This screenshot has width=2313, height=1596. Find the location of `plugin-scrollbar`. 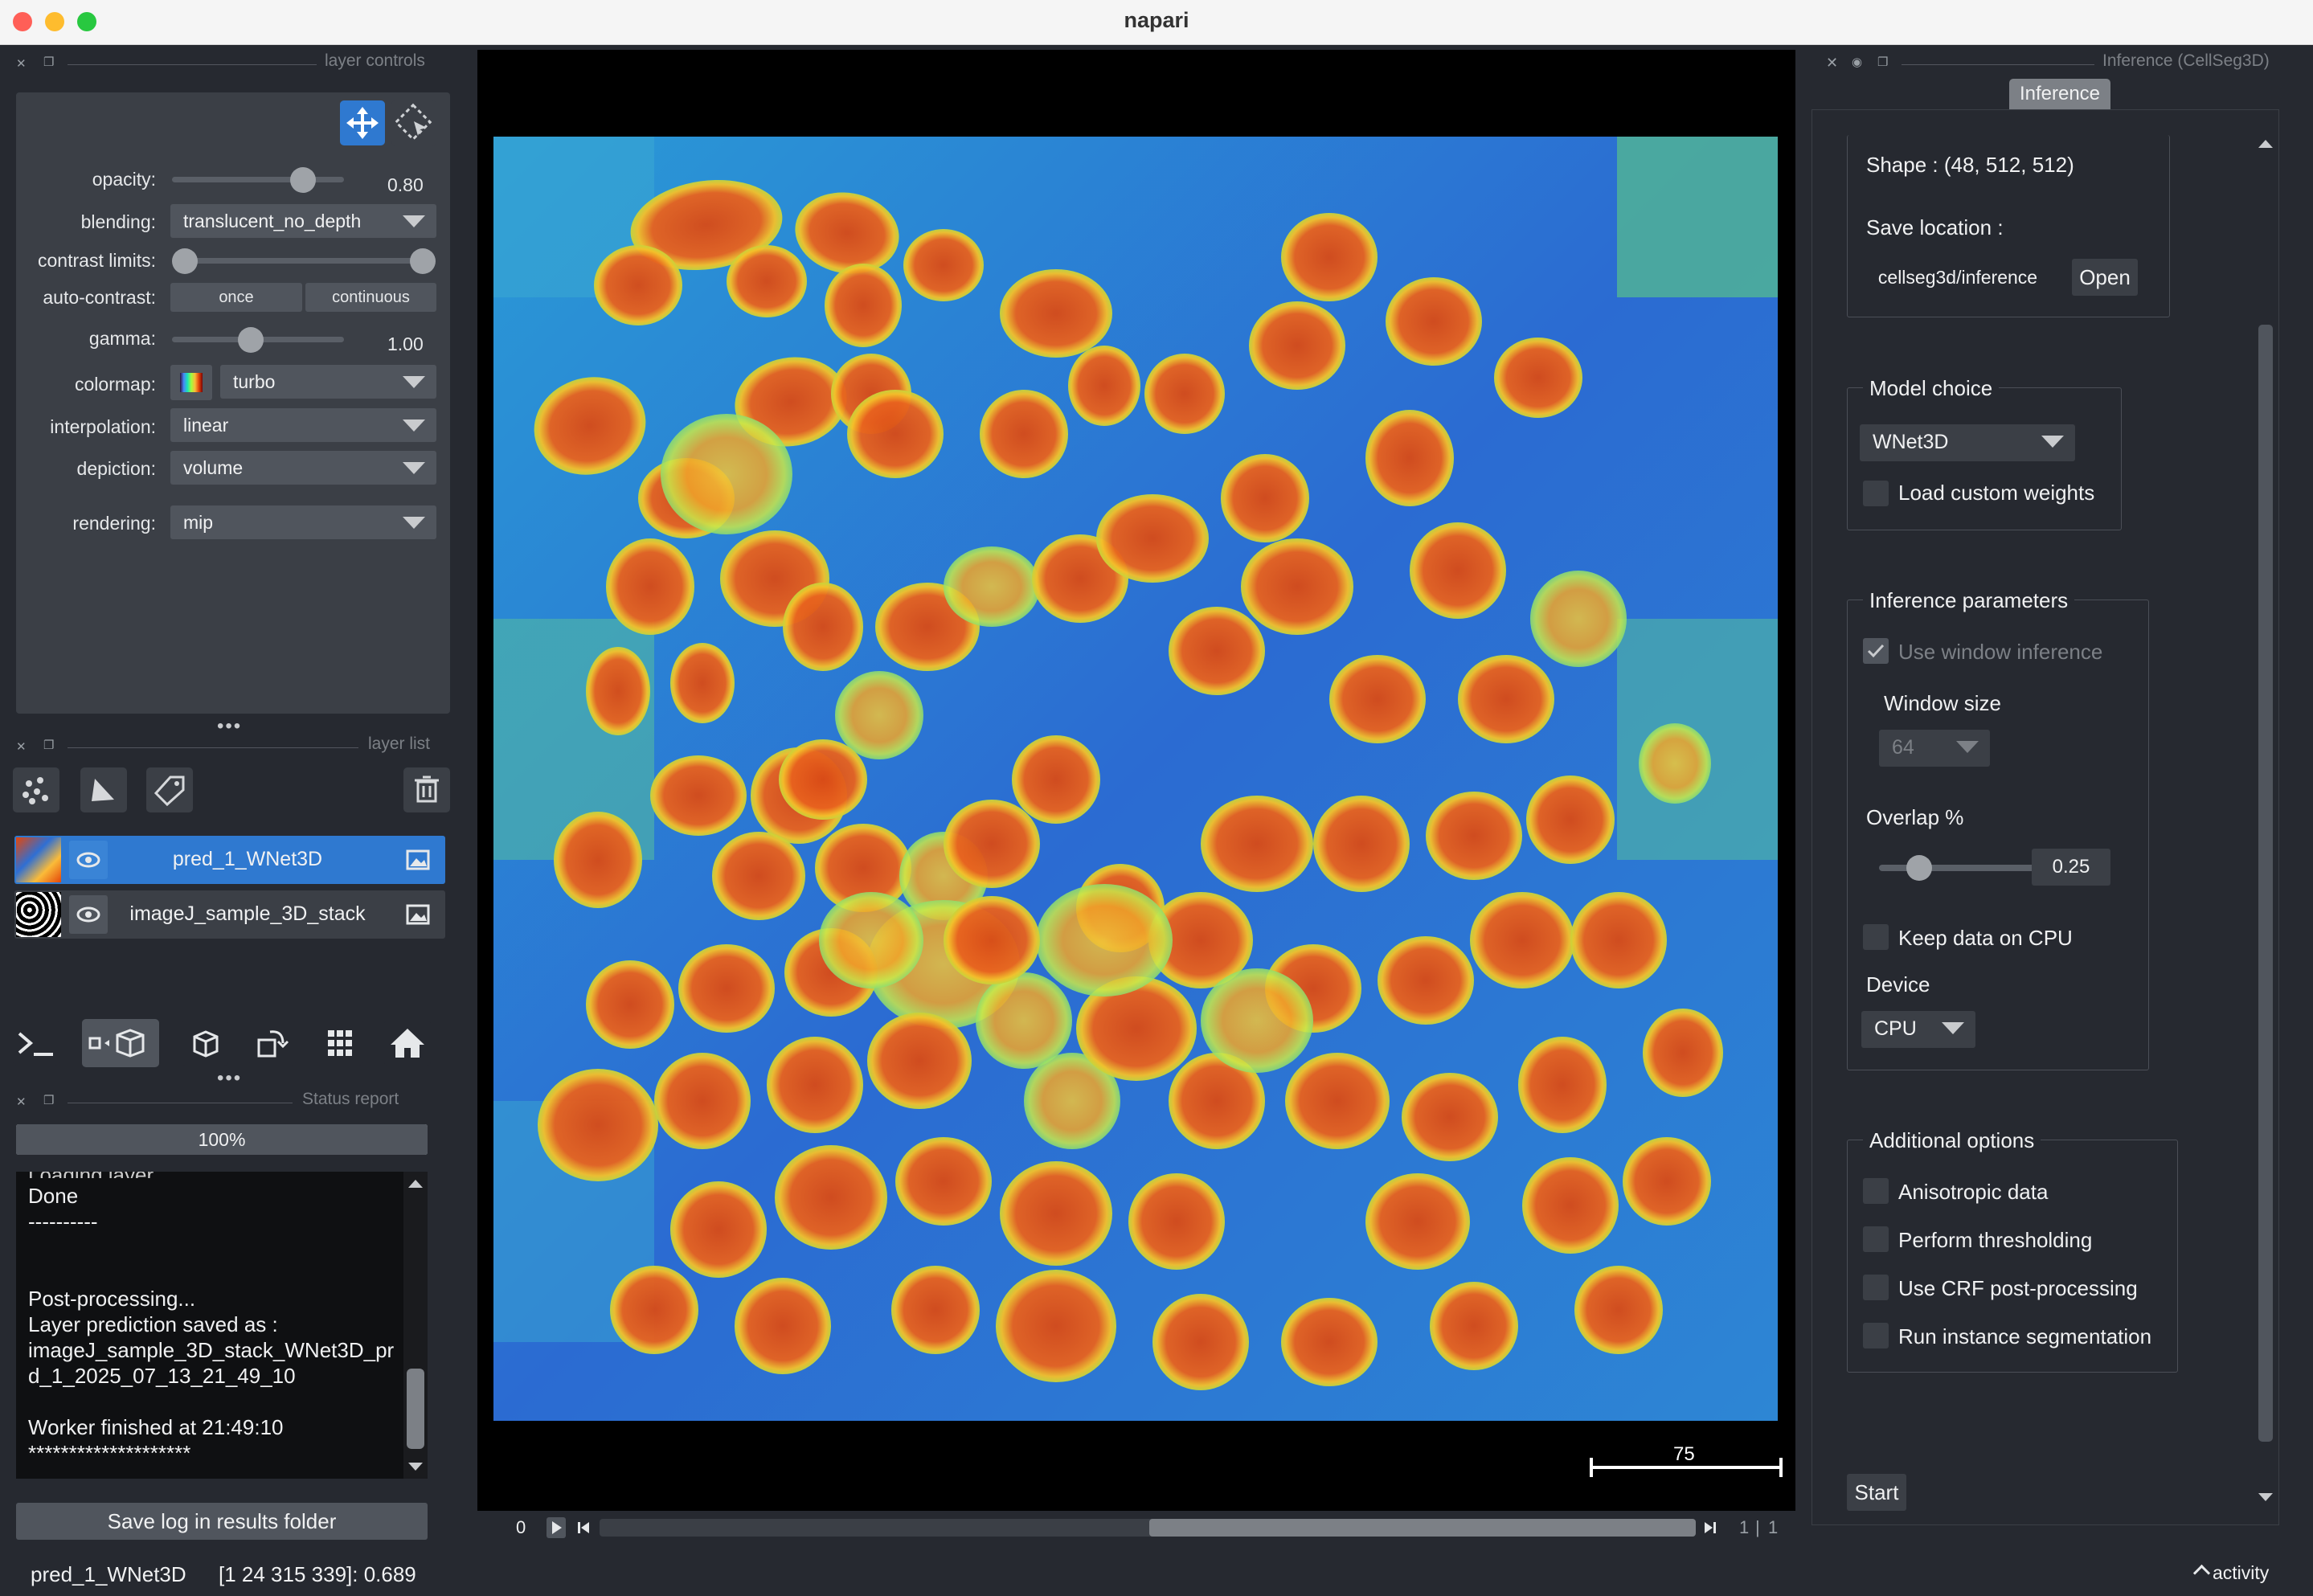

plugin-scrollbar is located at coordinates (2265, 823).